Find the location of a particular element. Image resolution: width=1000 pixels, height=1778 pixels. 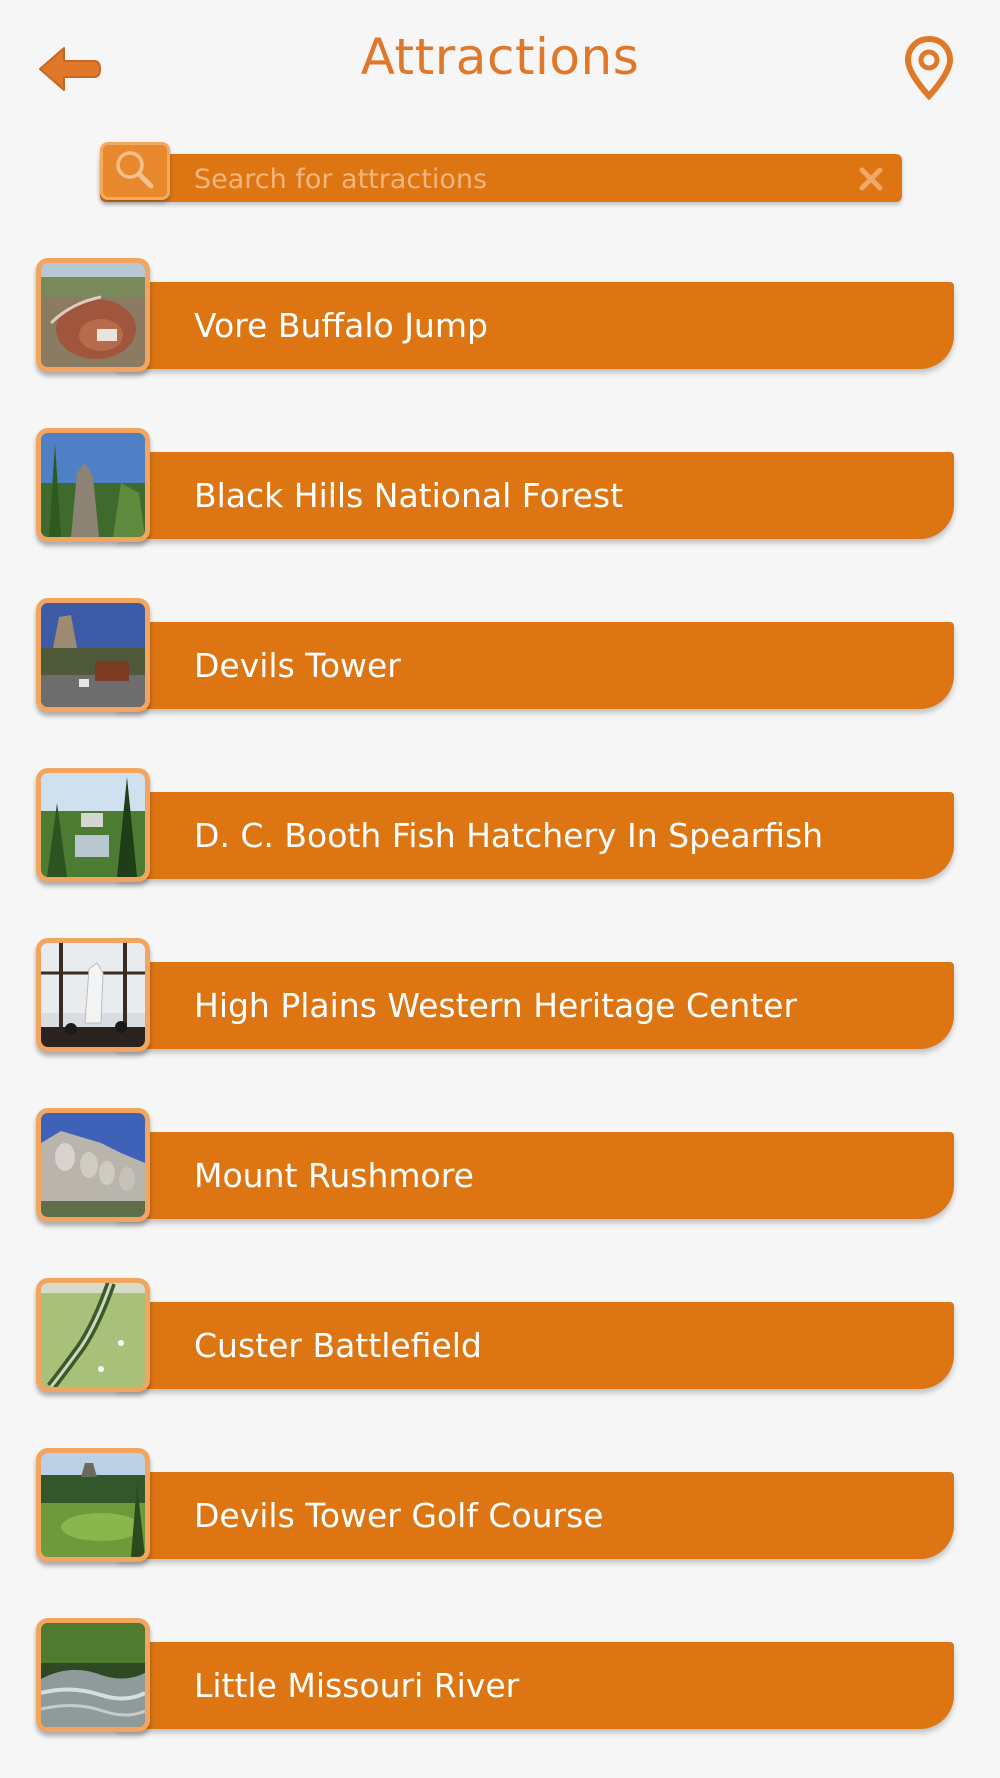

list-item-little-missouri-river: Little Missouri River is located at coordinates (495, 1675).